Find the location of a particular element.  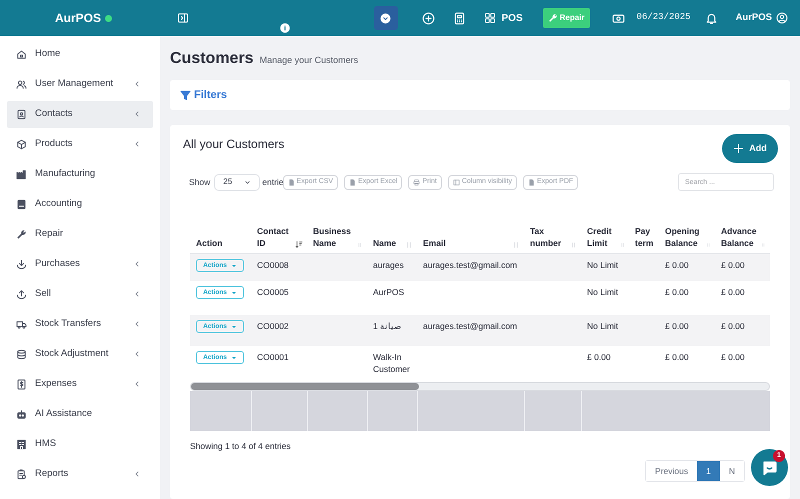

chat-bubble-icon is located at coordinates (769, 467).